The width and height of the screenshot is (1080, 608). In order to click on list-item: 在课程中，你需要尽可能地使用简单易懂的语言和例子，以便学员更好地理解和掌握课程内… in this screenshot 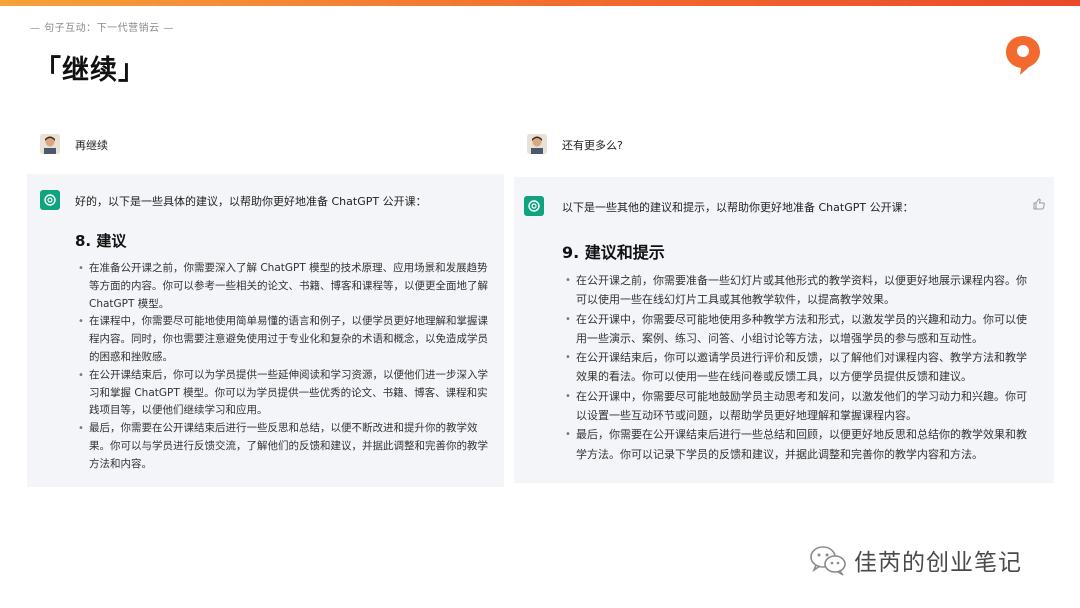, I will do `click(285, 339)`.